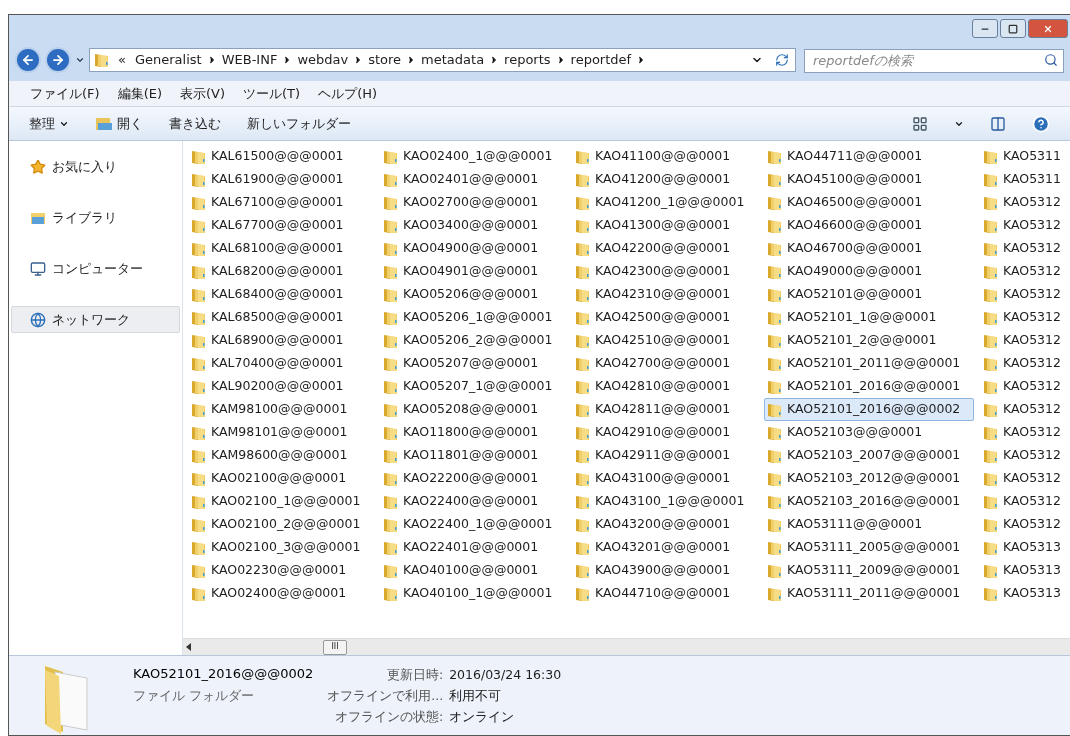  Describe the element at coordinates (626, 646) in the screenshot. I see `horizontal-scrollbar: III` at that location.